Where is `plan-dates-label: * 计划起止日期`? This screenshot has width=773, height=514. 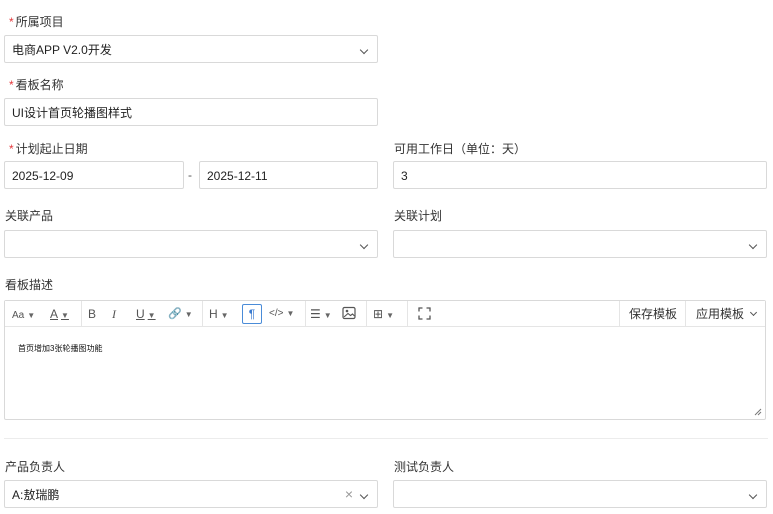
plan-dates-label: * 计划起止日期 is located at coordinates (48, 149).